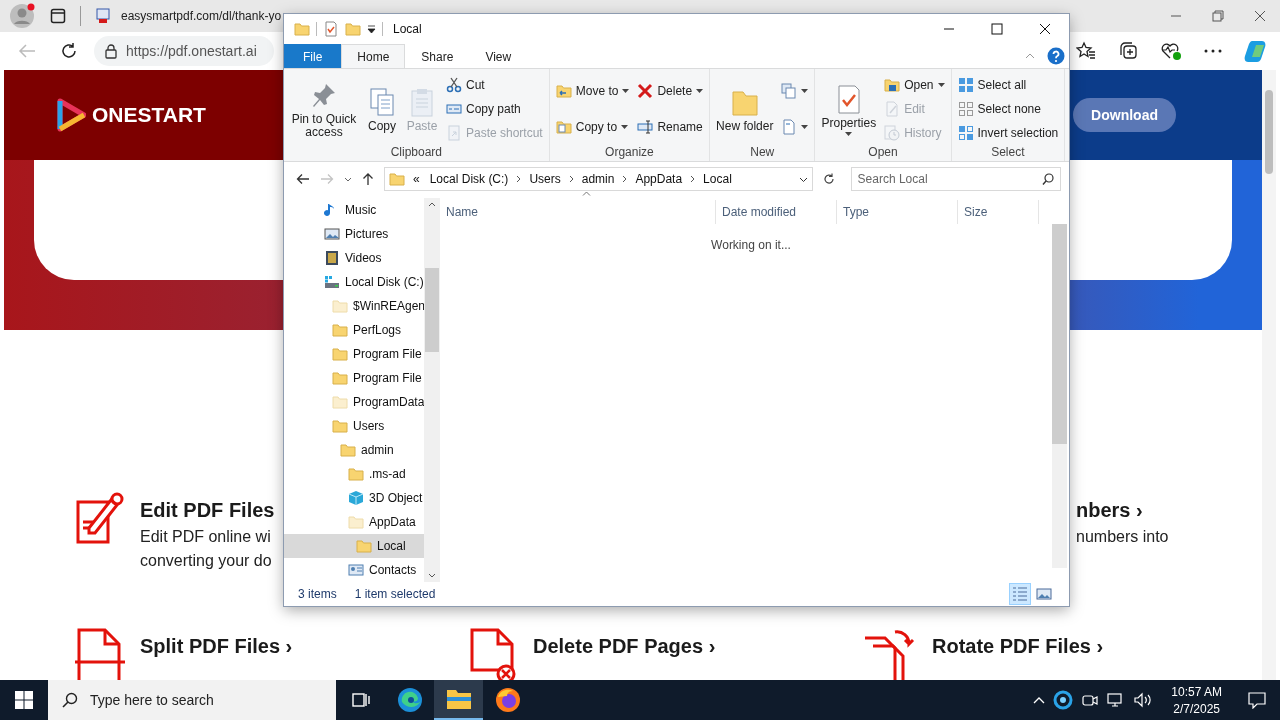 The image size is (1280, 720). What do you see at coordinates (545, 179) in the screenshot?
I see `breadcrumb: Users` at bounding box center [545, 179].